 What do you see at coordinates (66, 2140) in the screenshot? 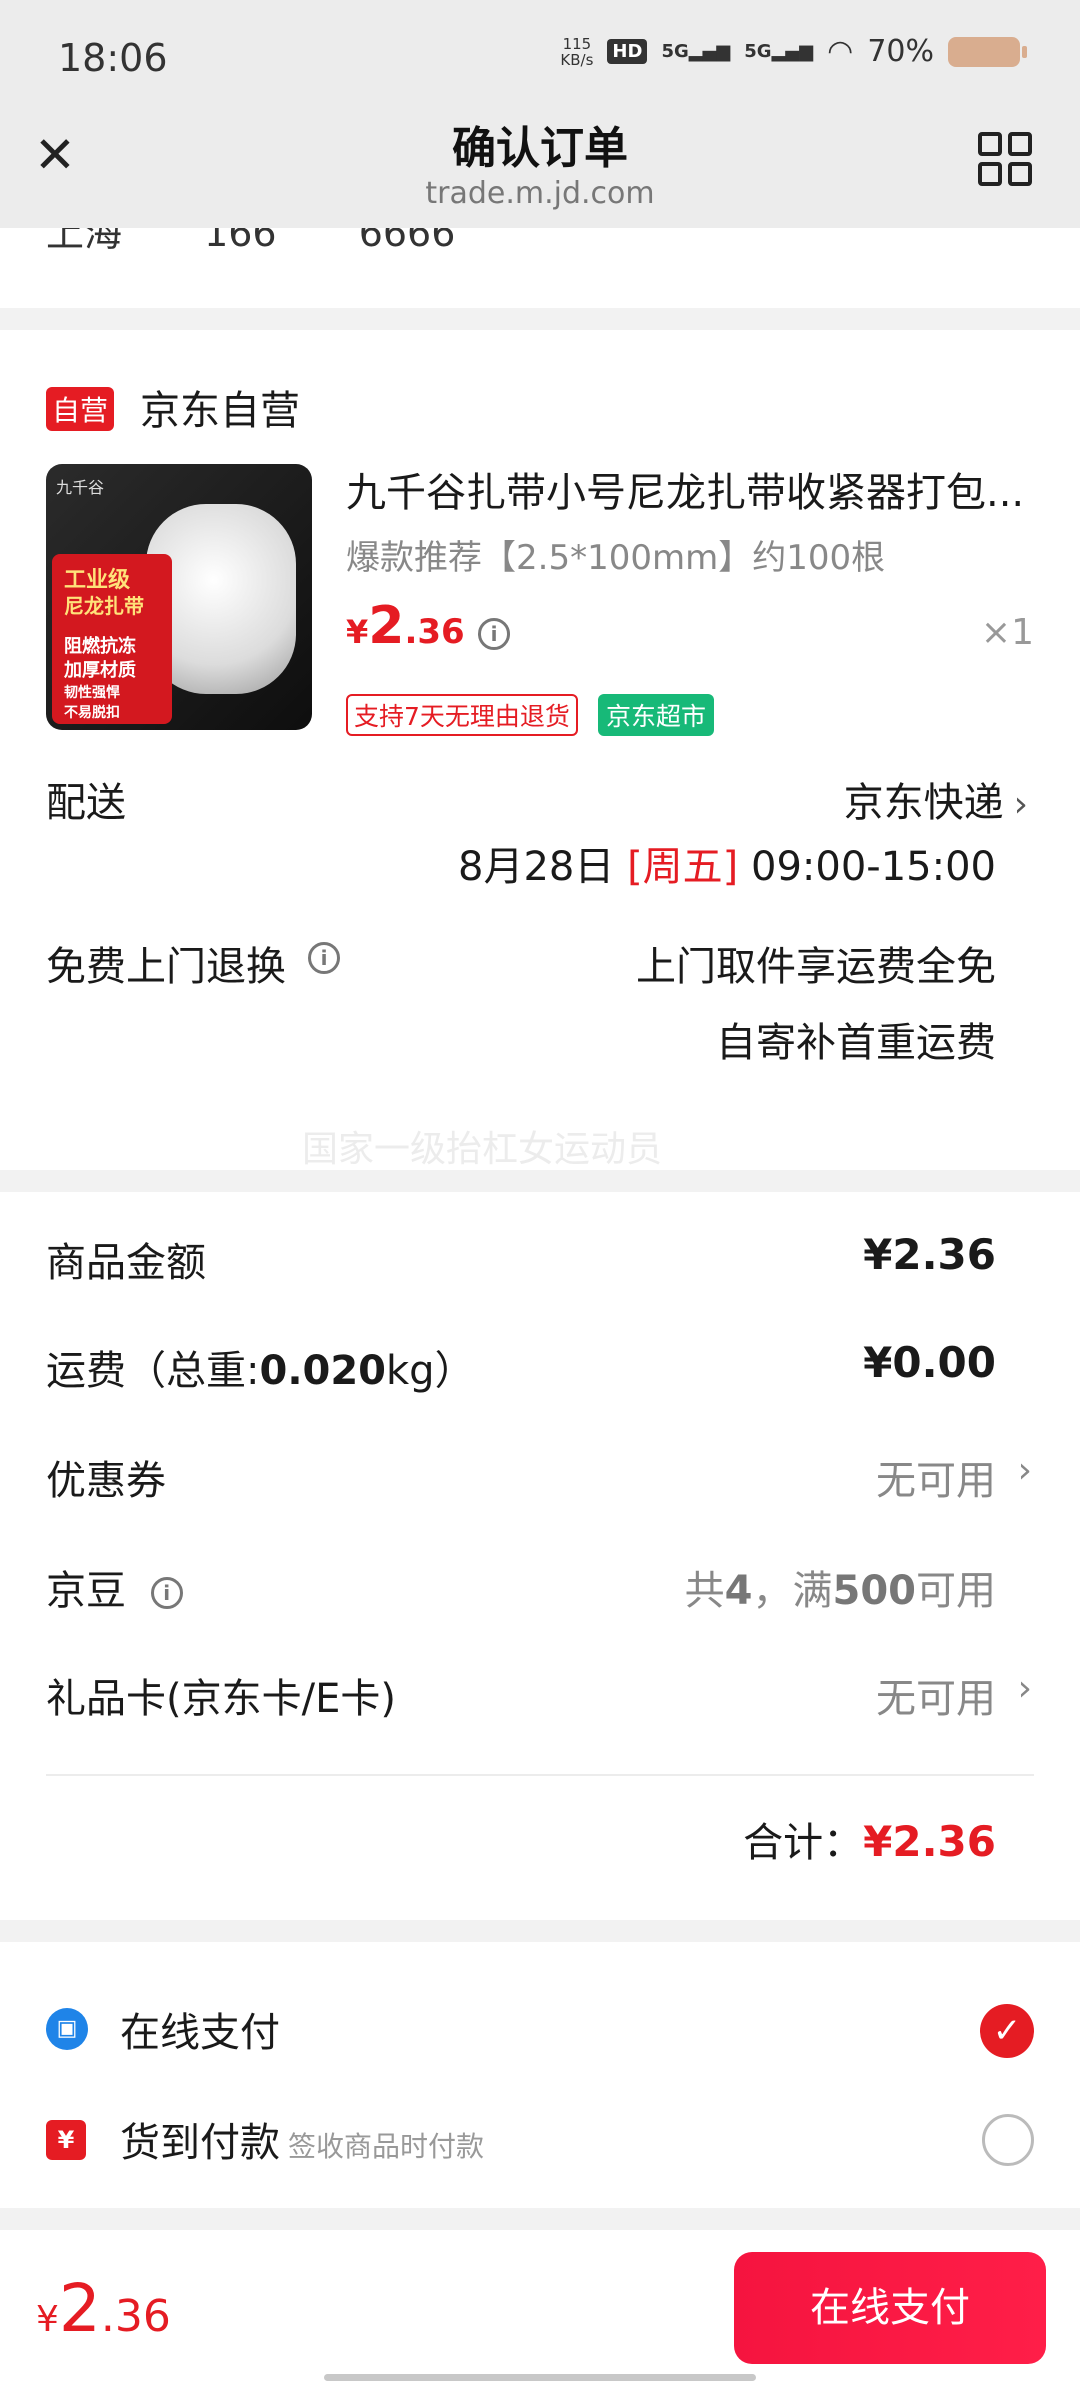
I see `cash-on-delivery-icon: ¥` at bounding box center [66, 2140].